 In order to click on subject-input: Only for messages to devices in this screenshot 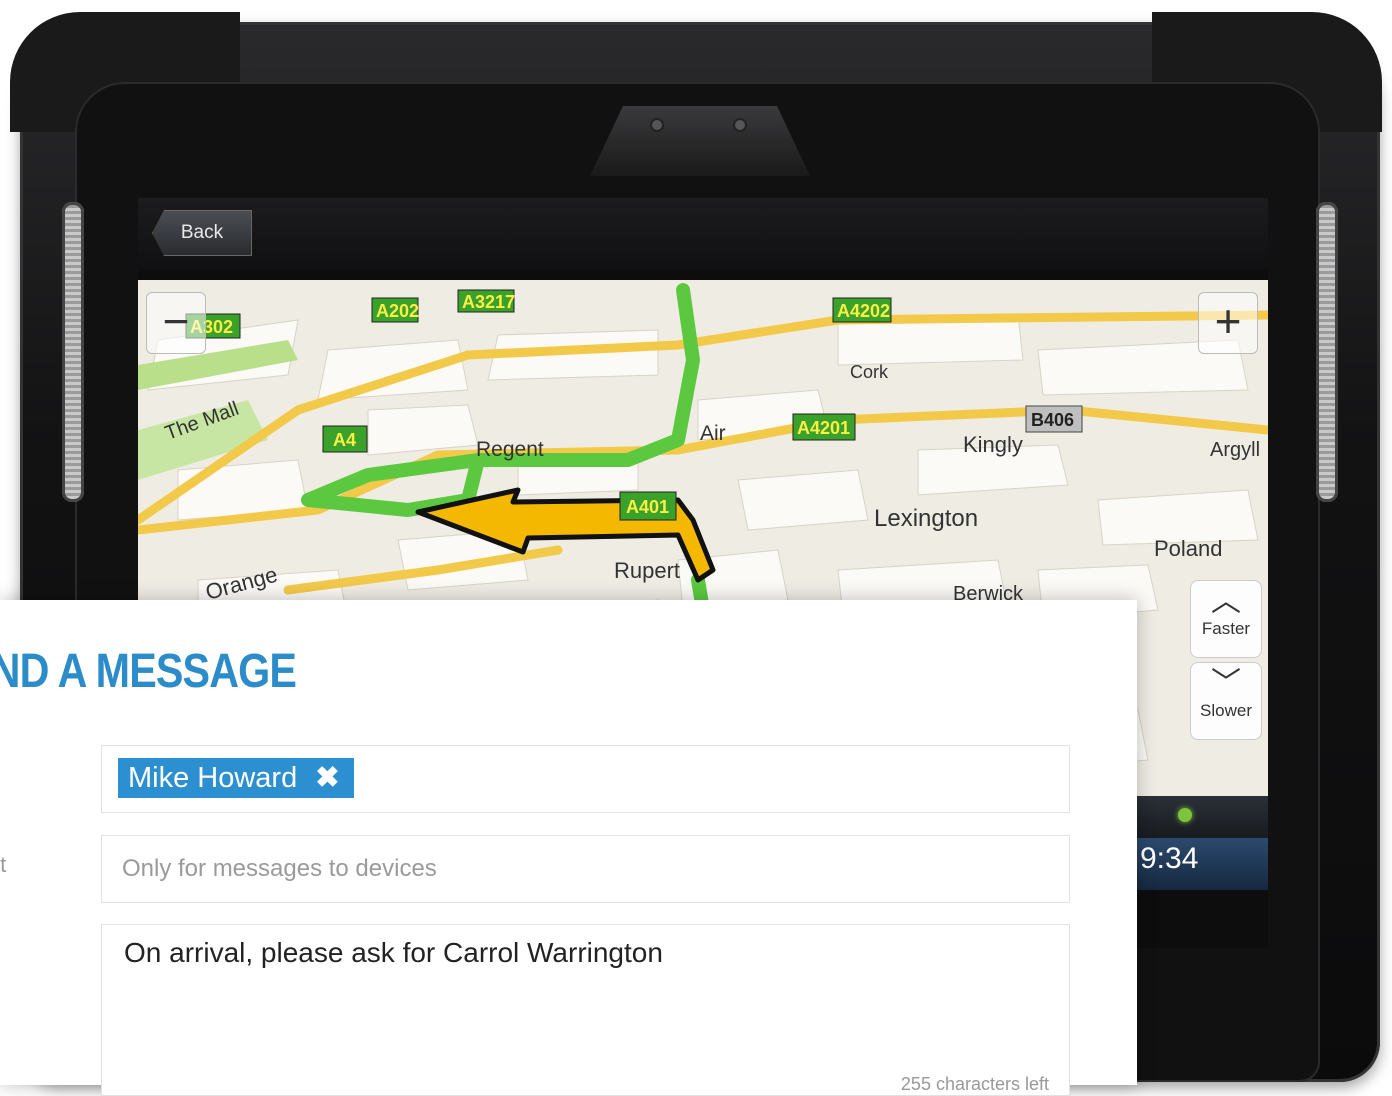, I will do `click(582, 869)`.